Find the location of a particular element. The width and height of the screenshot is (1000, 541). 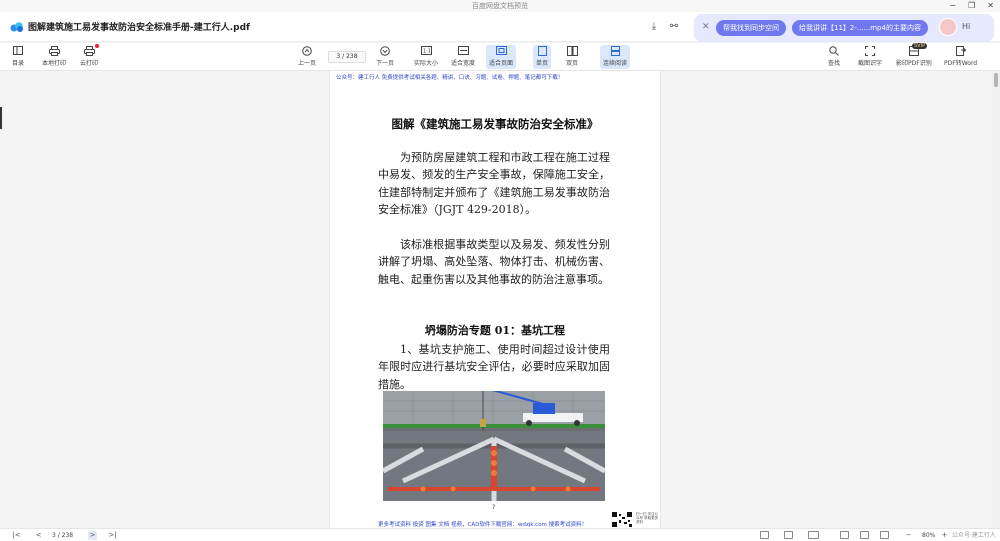

fit-page-view-icon is located at coordinates (864, 535).